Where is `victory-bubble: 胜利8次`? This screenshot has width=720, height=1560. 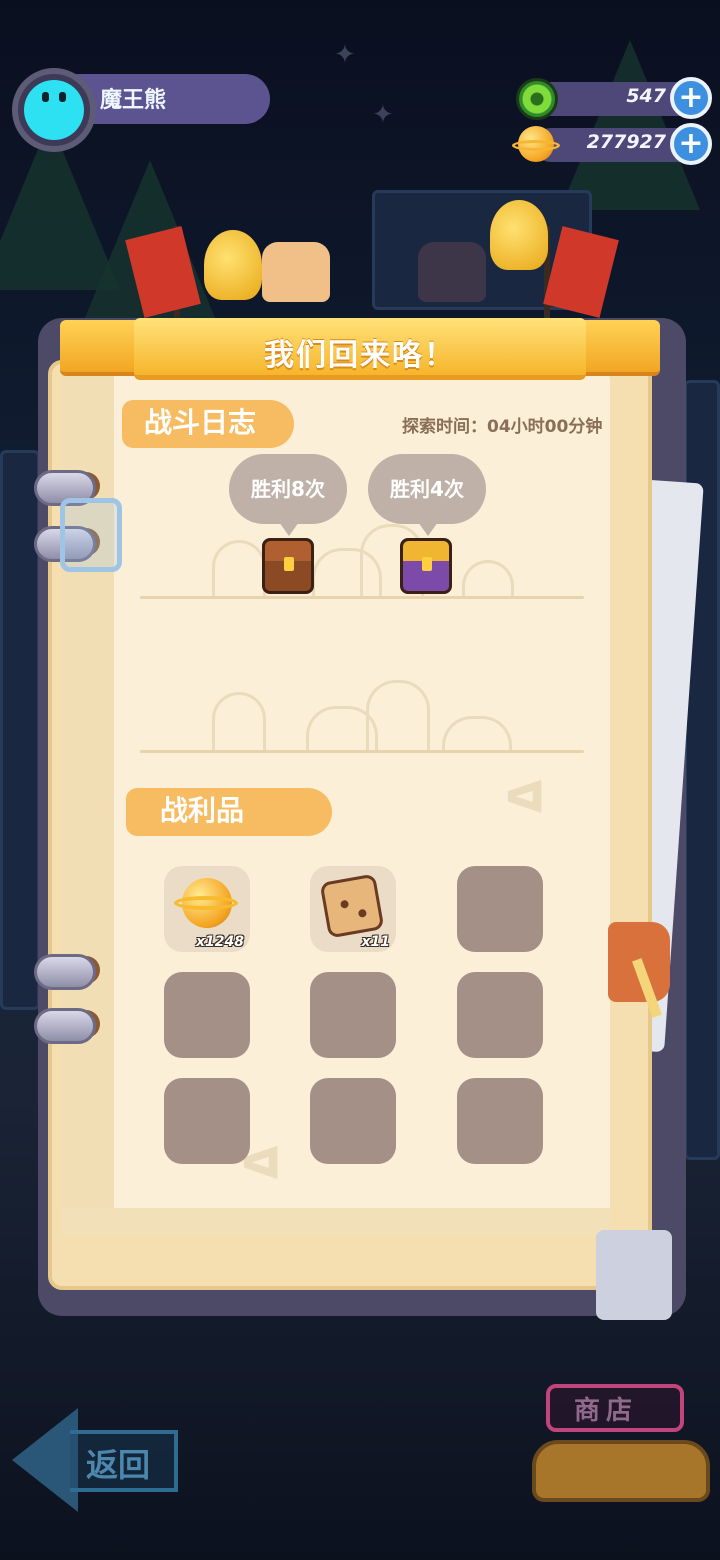
victory-bubble: 胜利8次 is located at coordinates (288, 495).